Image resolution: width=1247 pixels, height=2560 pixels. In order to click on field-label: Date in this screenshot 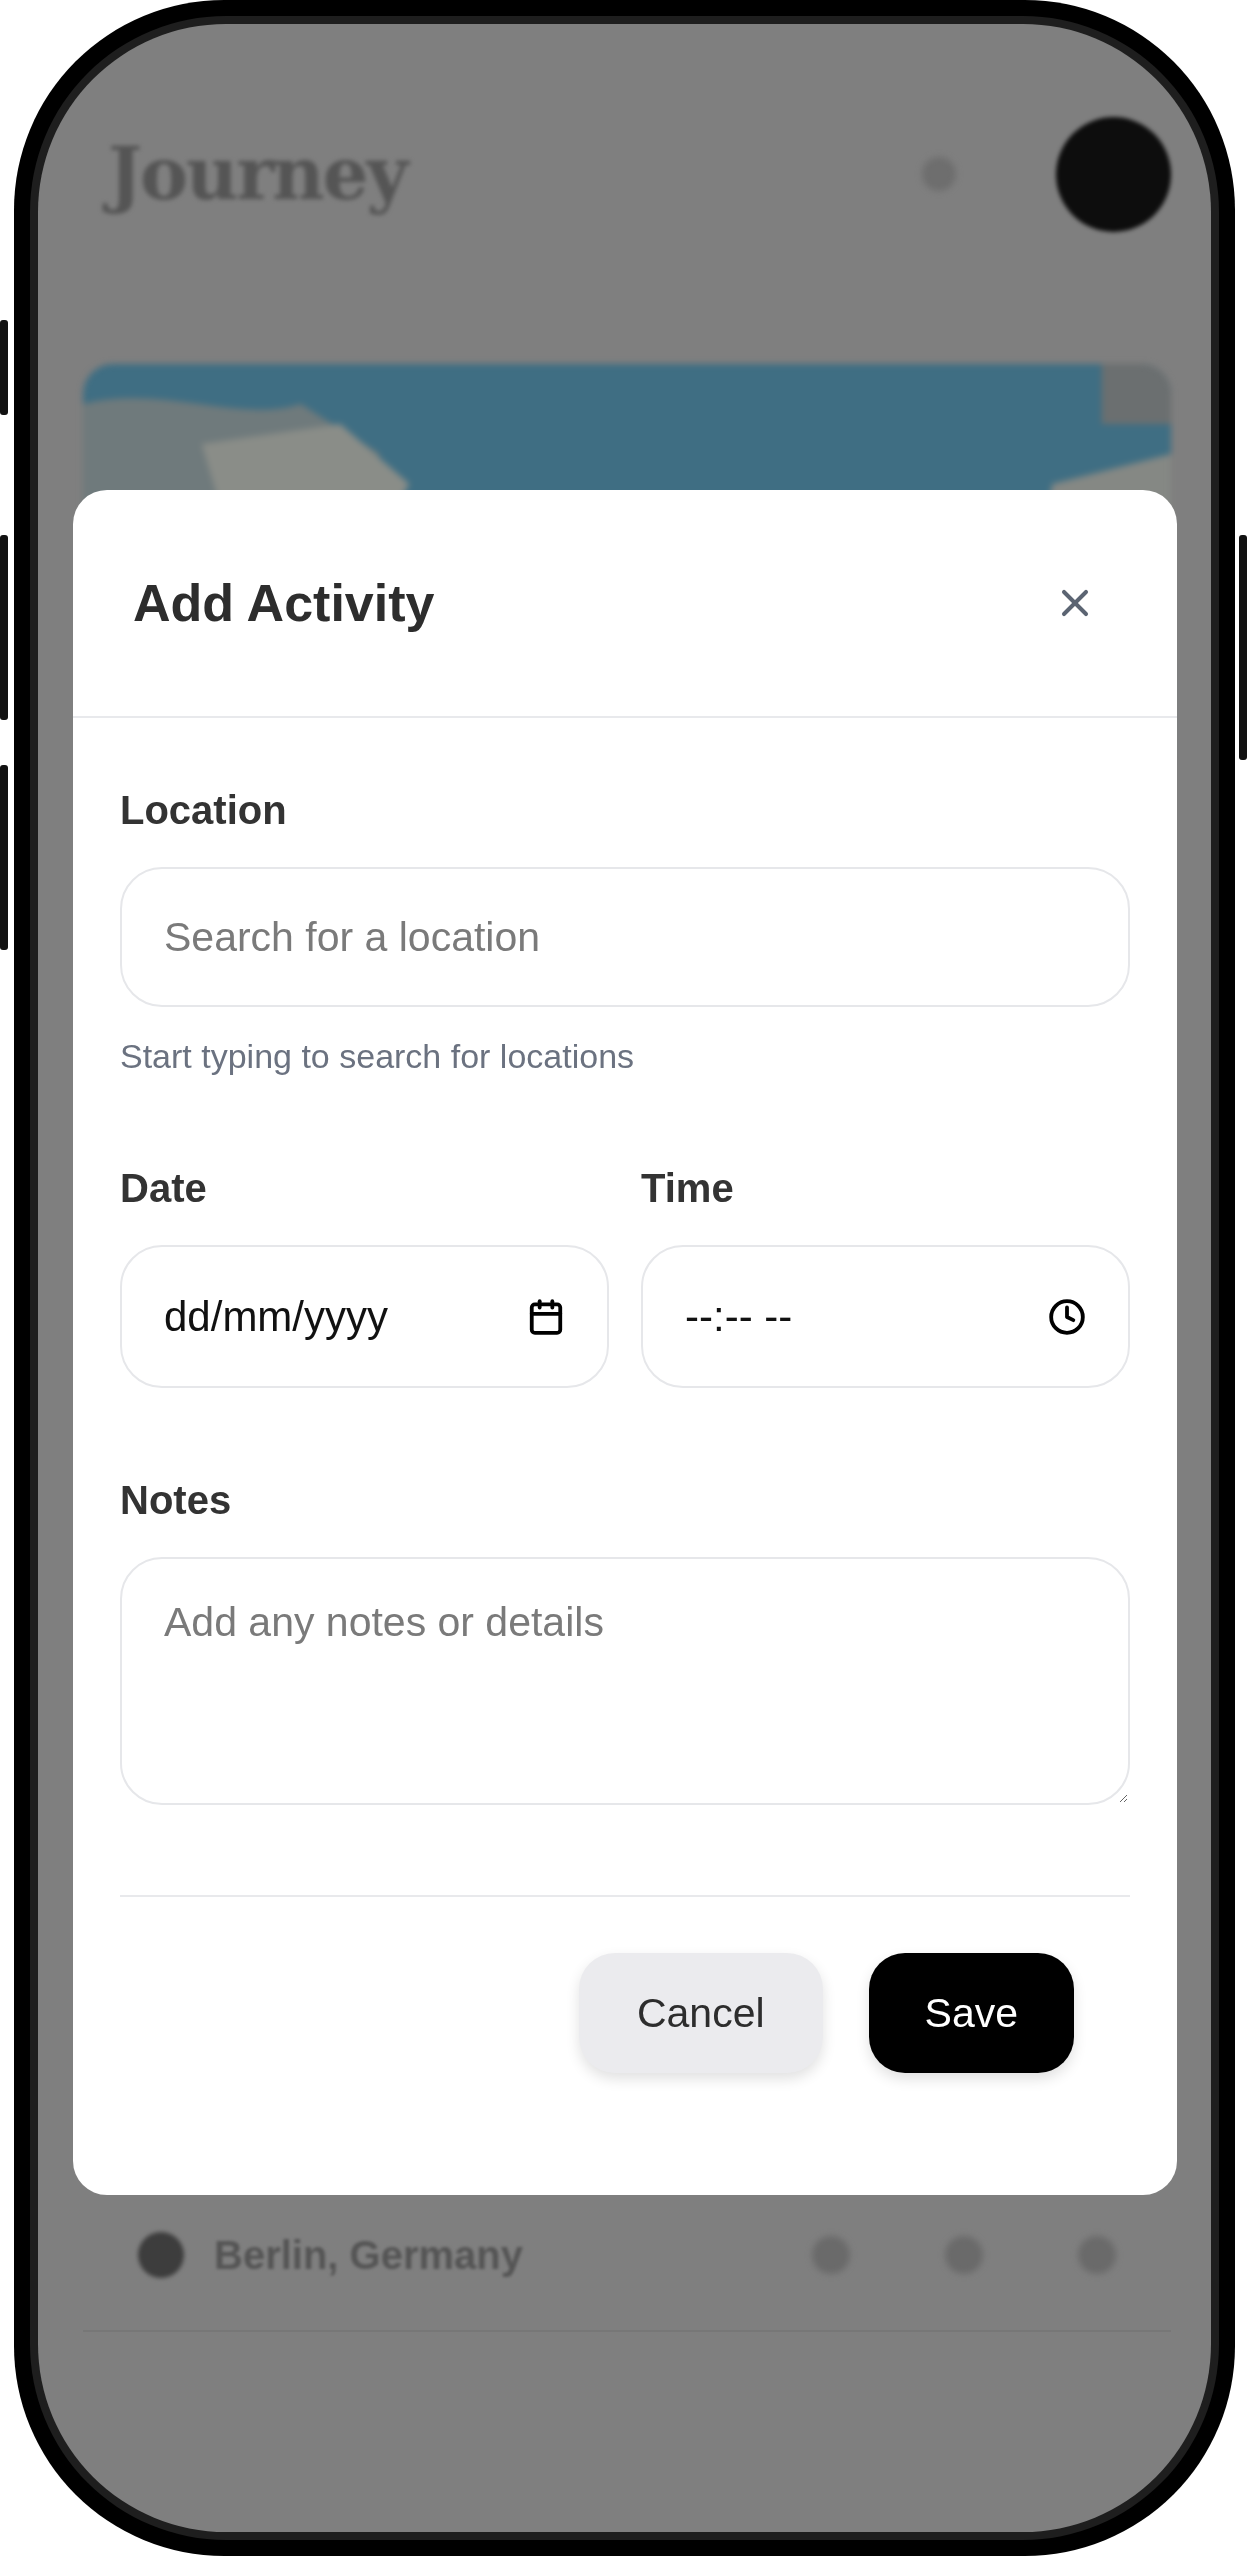, I will do `click(164, 1188)`.